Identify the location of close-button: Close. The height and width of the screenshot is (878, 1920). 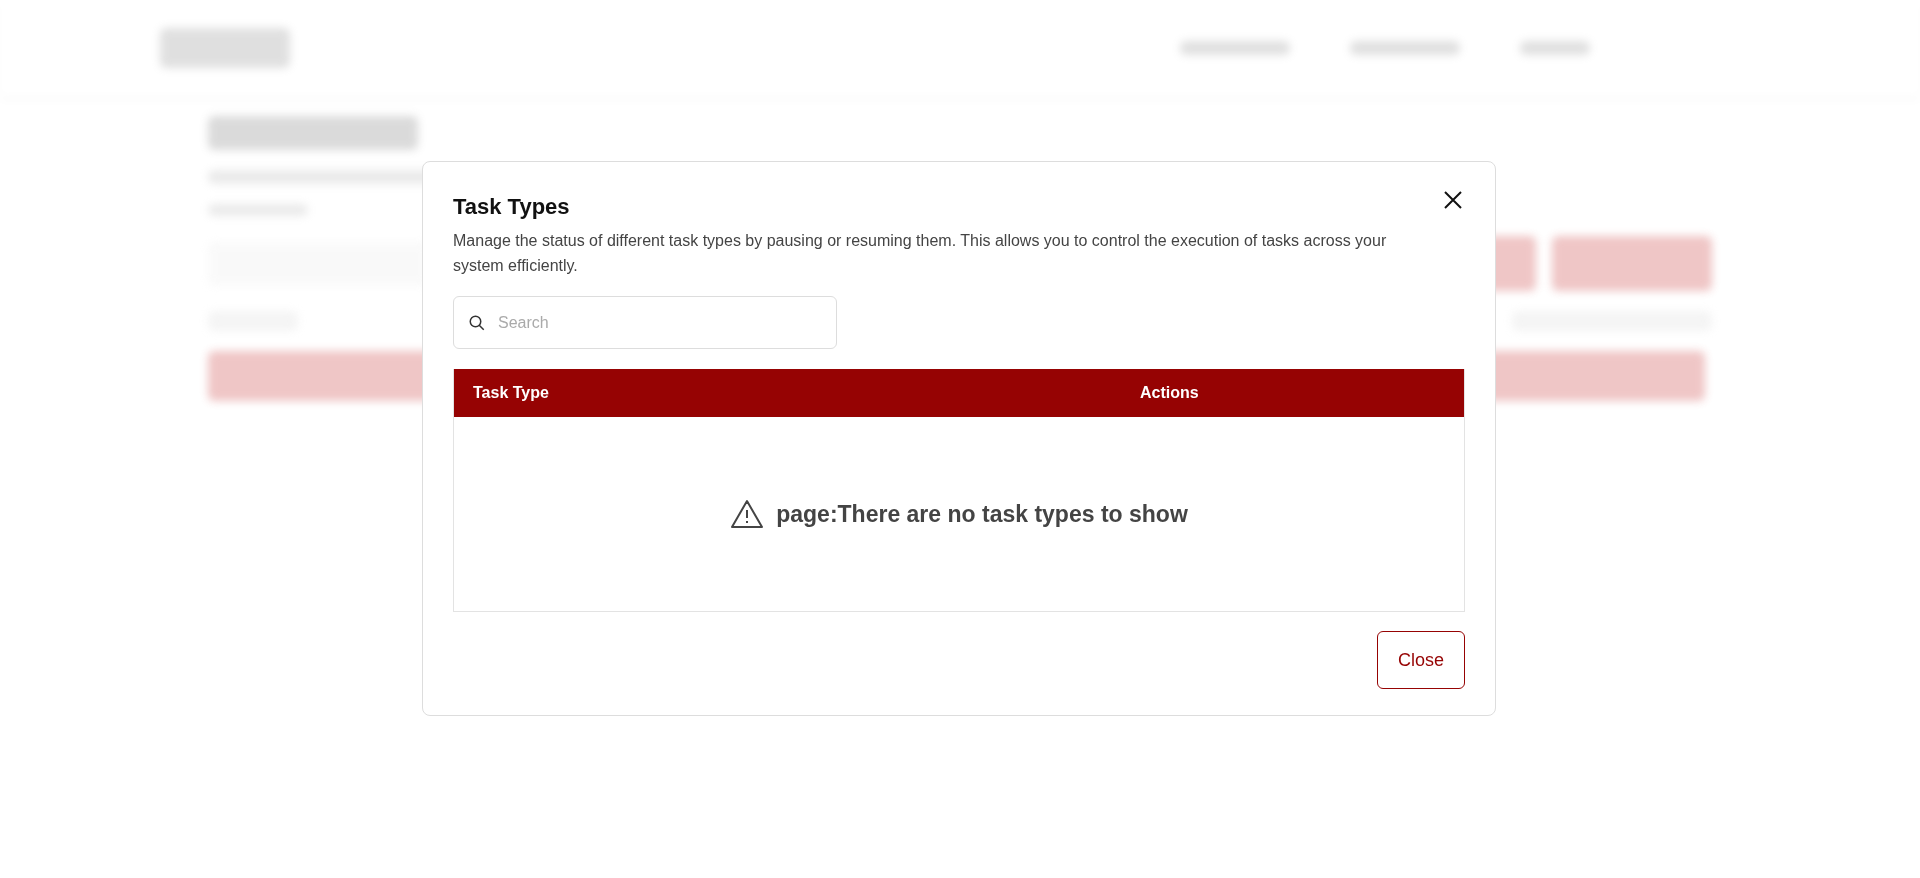
(1420, 660).